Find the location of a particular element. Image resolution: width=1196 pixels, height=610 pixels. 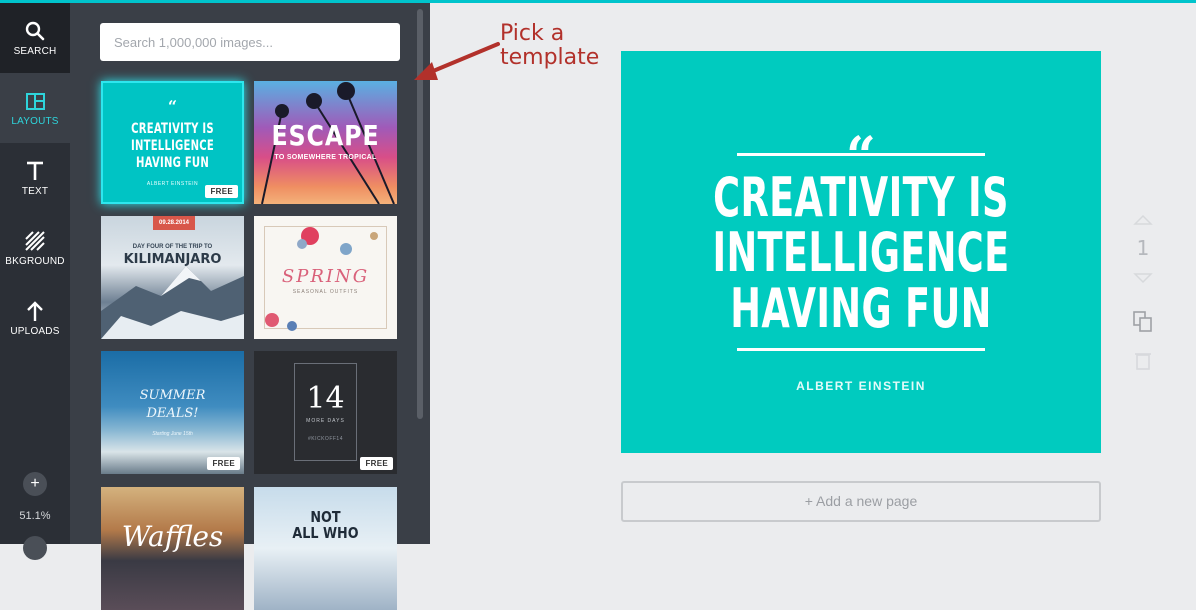

annotation-text: Pick a template is located at coordinates (549, 46).